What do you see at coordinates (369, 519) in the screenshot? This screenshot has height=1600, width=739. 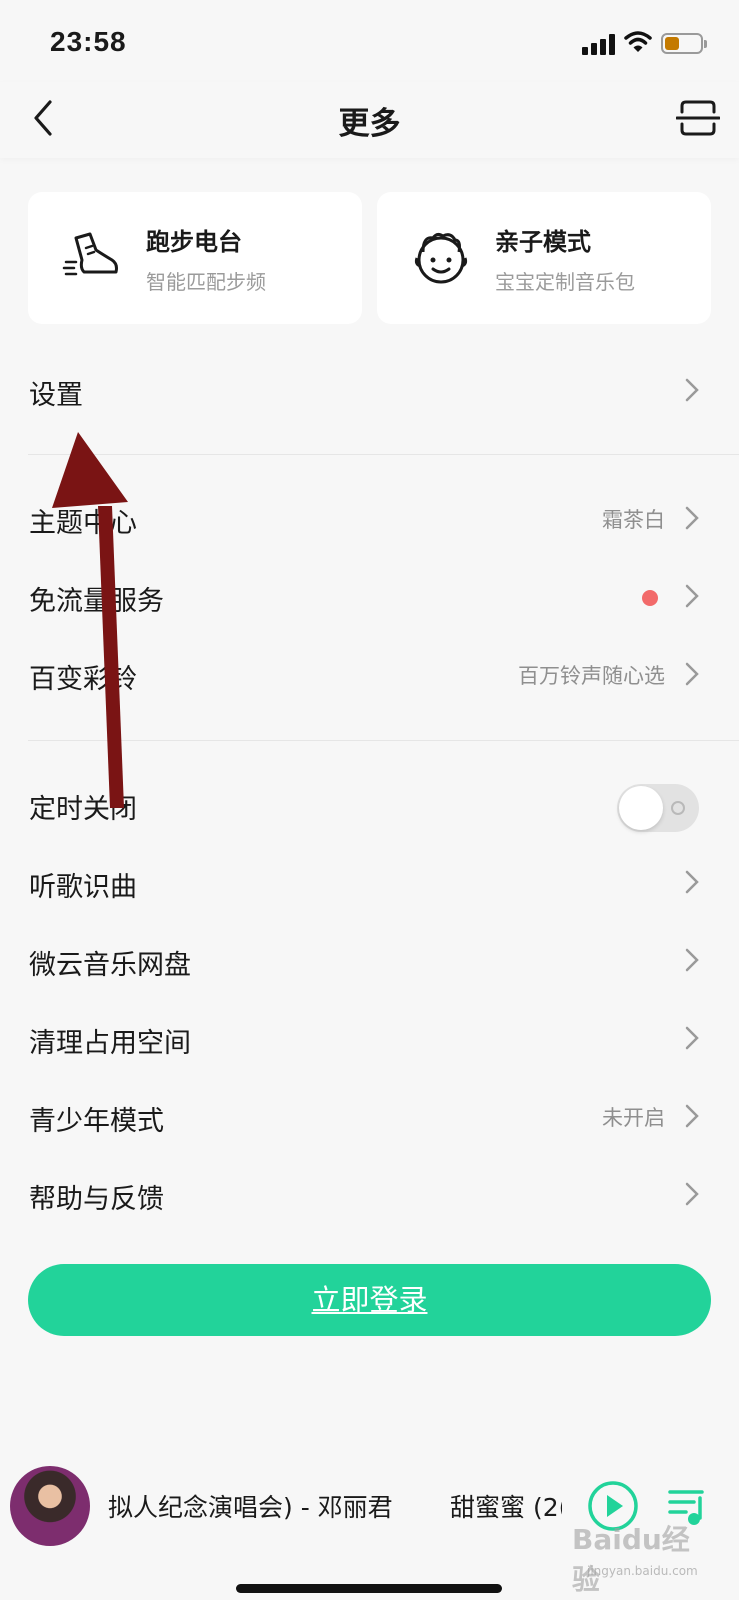 I see `theme-center-row: 主题中心 霜茶白` at bounding box center [369, 519].